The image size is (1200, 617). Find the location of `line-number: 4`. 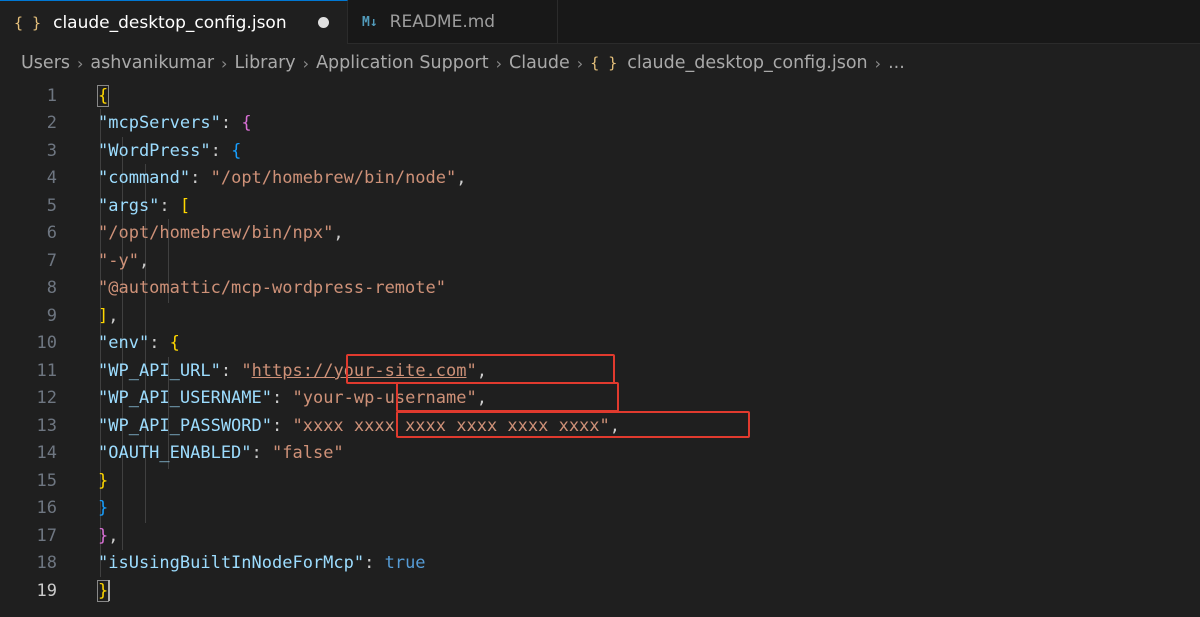

line-number: 4 is located at coordinates (51, 178).